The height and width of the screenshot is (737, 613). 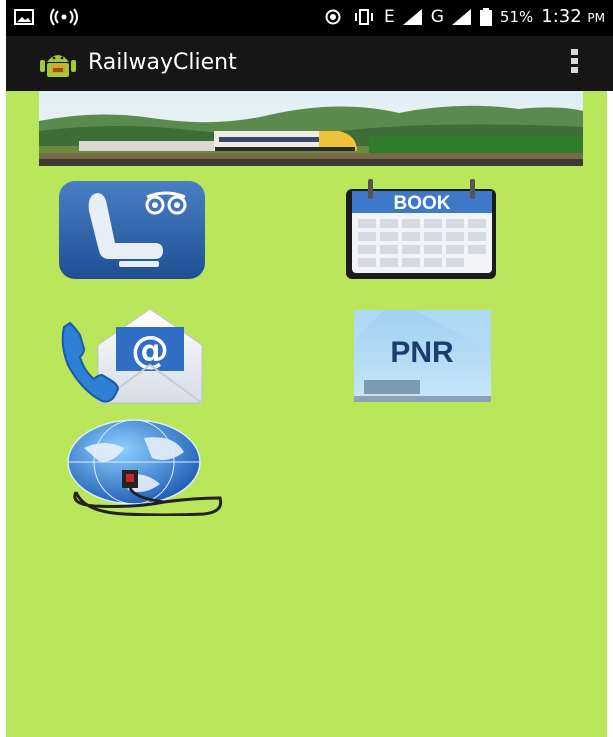 What do you see at coordinates (311, 128) in the screenshot?
I see `train-landscape-banner` at bounding box center [311, 128].